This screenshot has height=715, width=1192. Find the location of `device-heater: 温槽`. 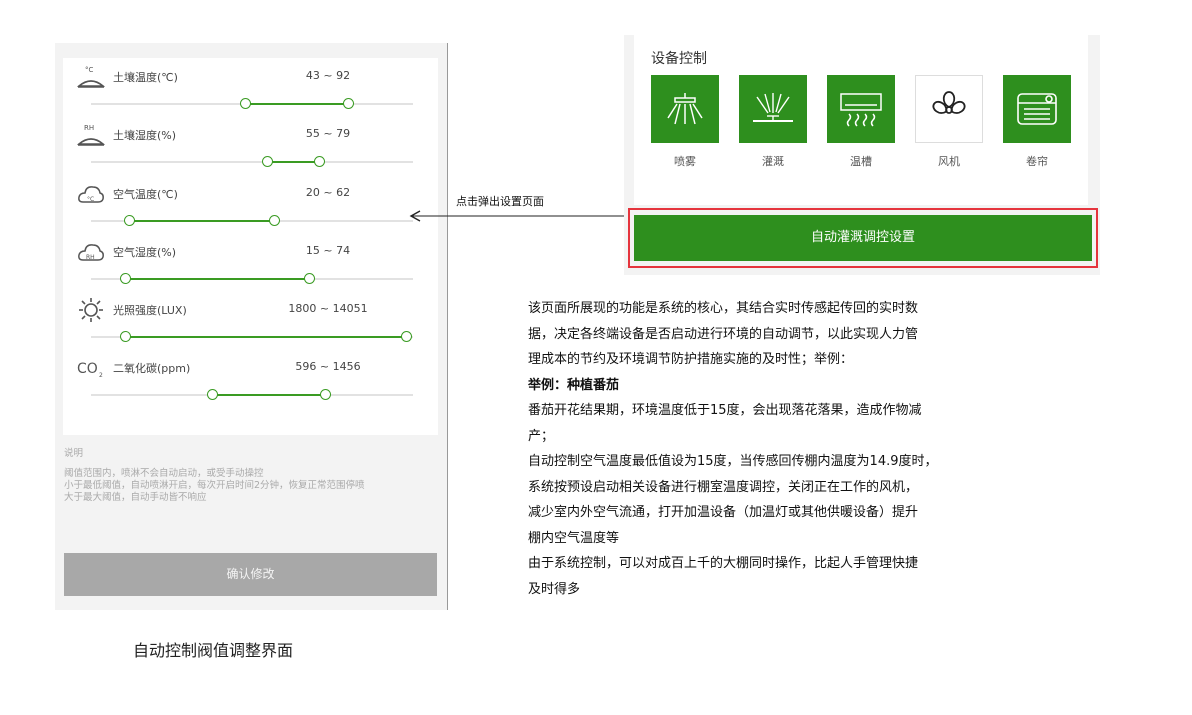

device-heater: 温槽 is located at coordinates (861, 122).